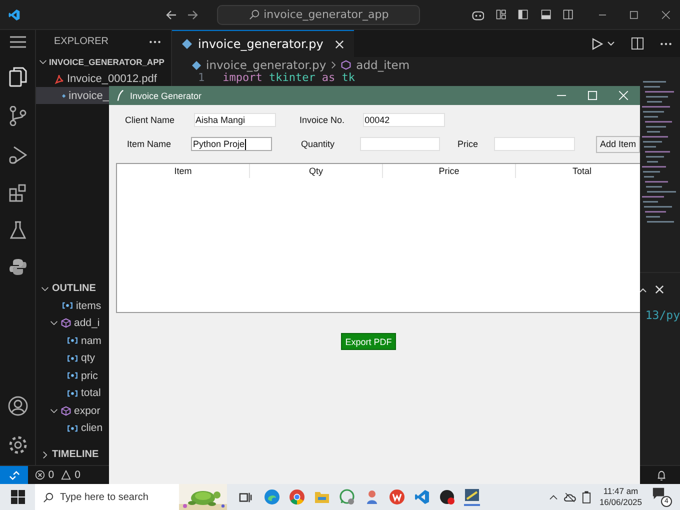 This screenshot has height=510, width=680. Describe the element at coordinates (289, 78) in the screenshot. I see `code-line: import tkinter as tk` at that location.